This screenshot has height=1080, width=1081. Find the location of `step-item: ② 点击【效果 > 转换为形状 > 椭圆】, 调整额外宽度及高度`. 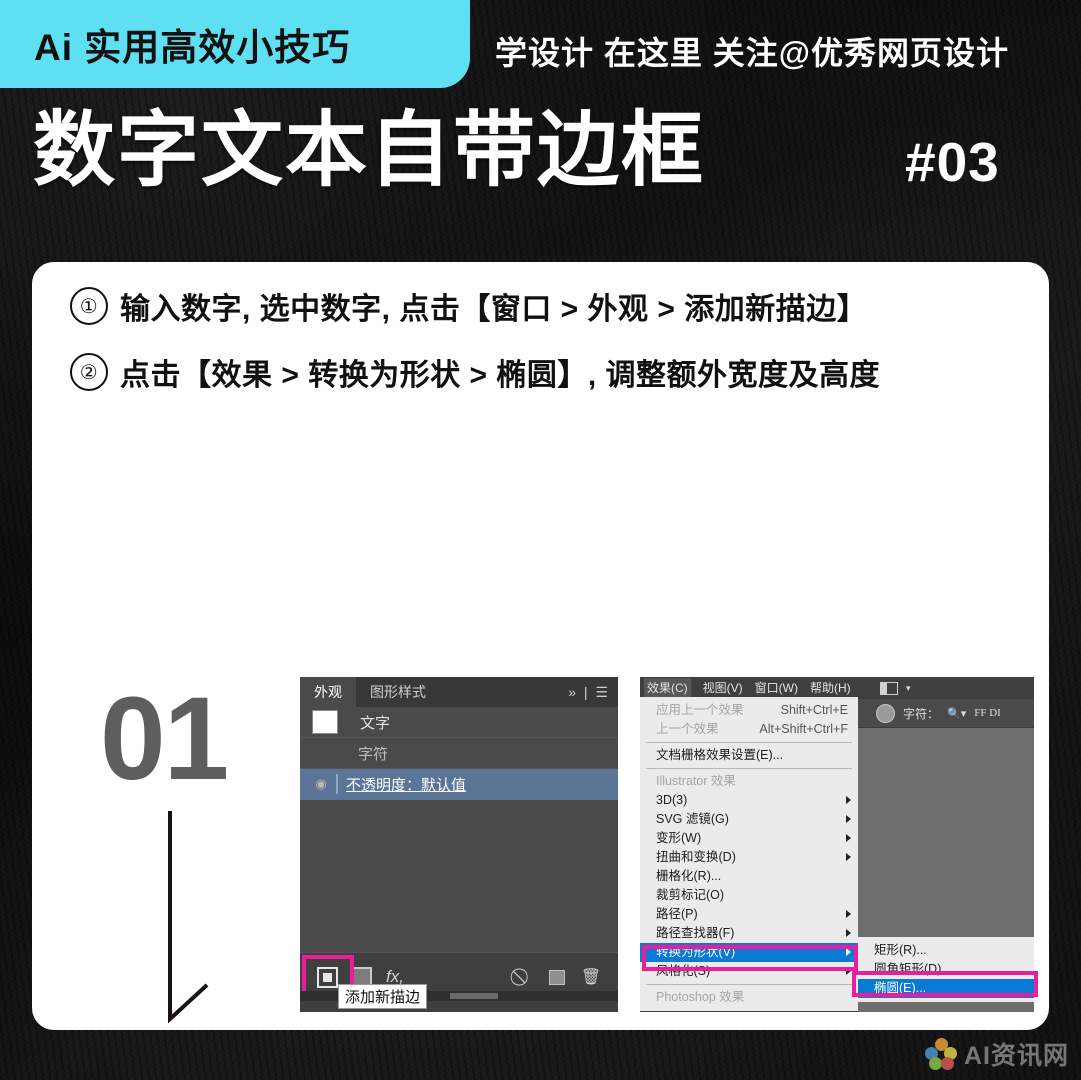

step-item: ② 点击【效果 > 转换为形状 > 椭圆】, 调整额外宽度及高度 is located at coordinates (545, 372).